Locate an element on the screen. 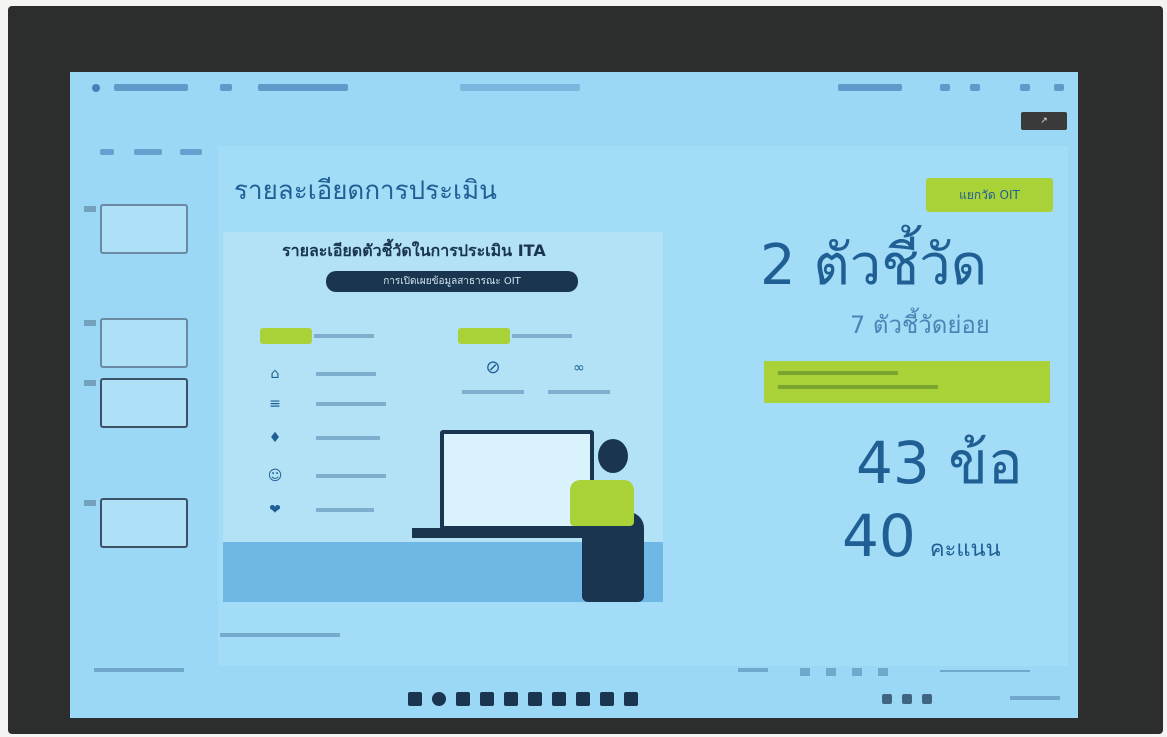  store-icon is located at coordinates (583, 699).